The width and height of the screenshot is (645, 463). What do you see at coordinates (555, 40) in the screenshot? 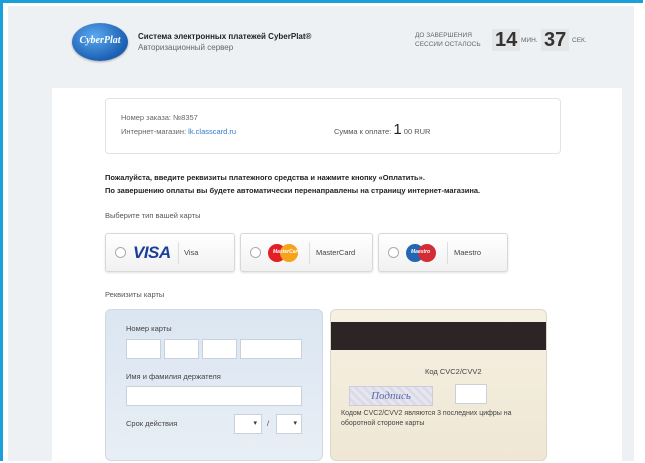
I see `timer-seconds: 37` at bounding box center [555, 40].